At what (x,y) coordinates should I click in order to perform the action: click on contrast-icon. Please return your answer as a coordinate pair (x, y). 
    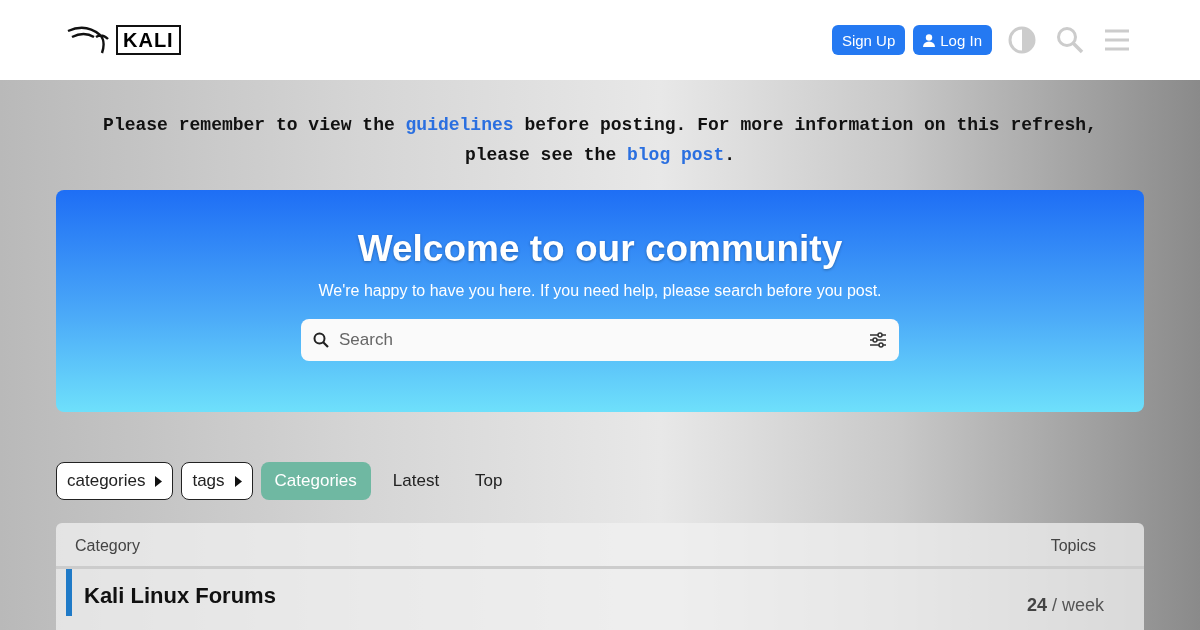
    Looking at the image, I should click on (1022, 40).